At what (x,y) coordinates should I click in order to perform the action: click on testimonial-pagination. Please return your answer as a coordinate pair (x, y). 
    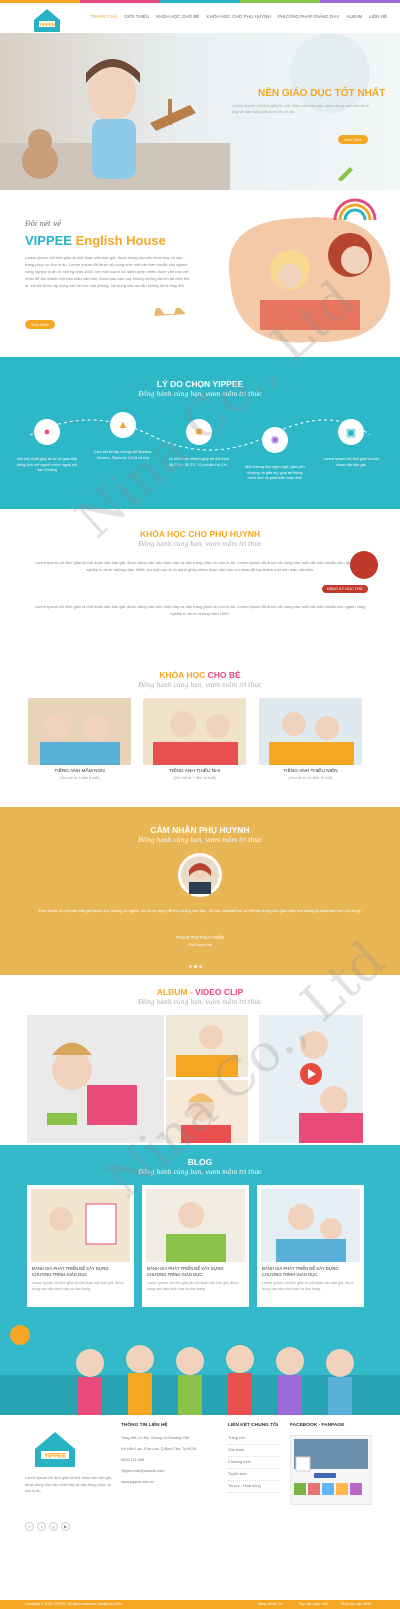
    Looking at the image, I should click on (195, 964).